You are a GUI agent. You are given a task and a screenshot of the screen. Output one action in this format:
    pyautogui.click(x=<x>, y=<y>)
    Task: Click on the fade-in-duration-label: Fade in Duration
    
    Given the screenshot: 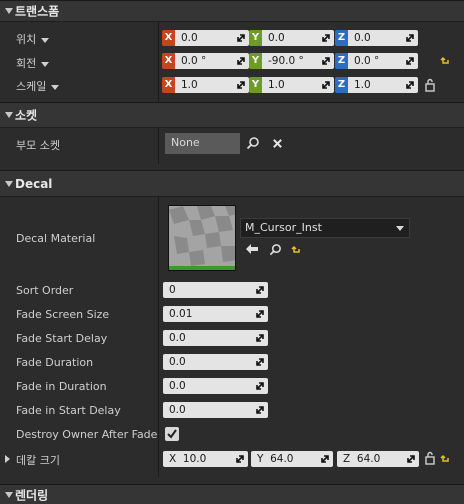 What is the action you would take?
    pyautogui.click(x=61, y=386)
    